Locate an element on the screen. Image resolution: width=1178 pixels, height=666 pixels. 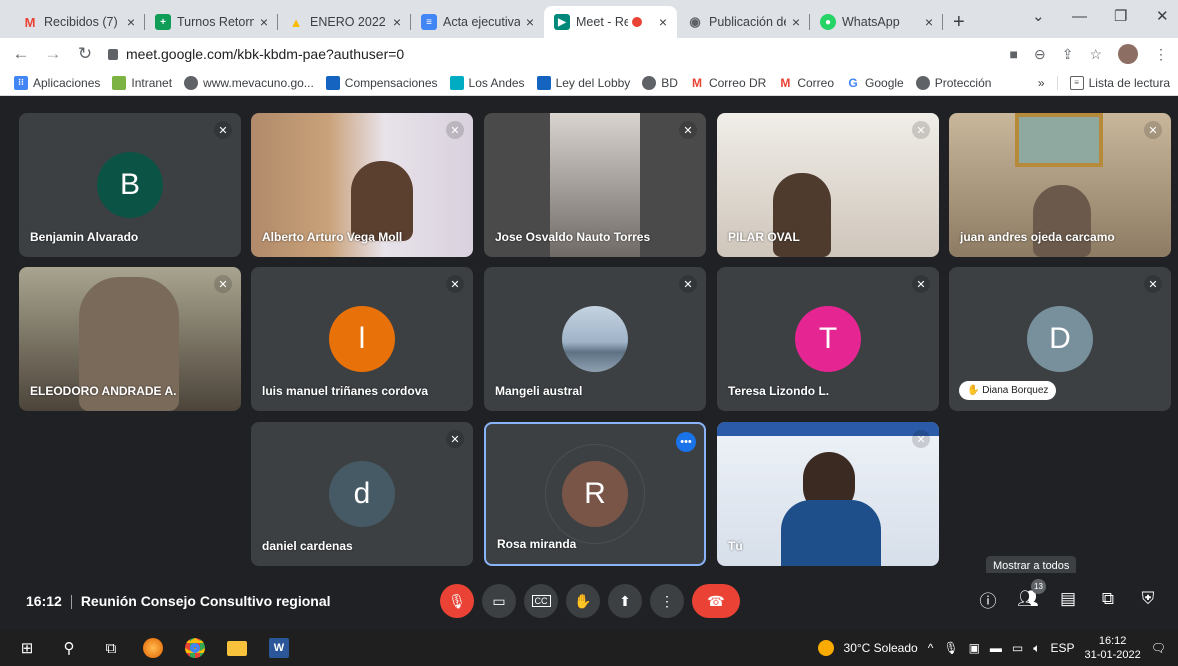
bookmark-intranet: Intranet is located at coordinates (142, 82).